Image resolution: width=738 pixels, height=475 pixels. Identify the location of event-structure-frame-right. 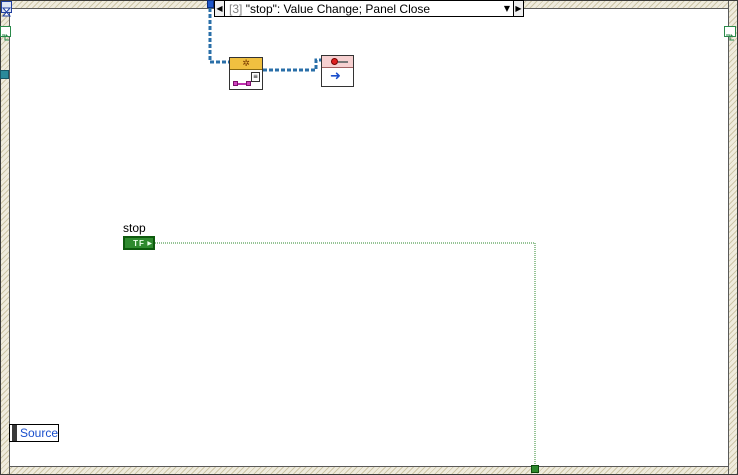
(733, 237).